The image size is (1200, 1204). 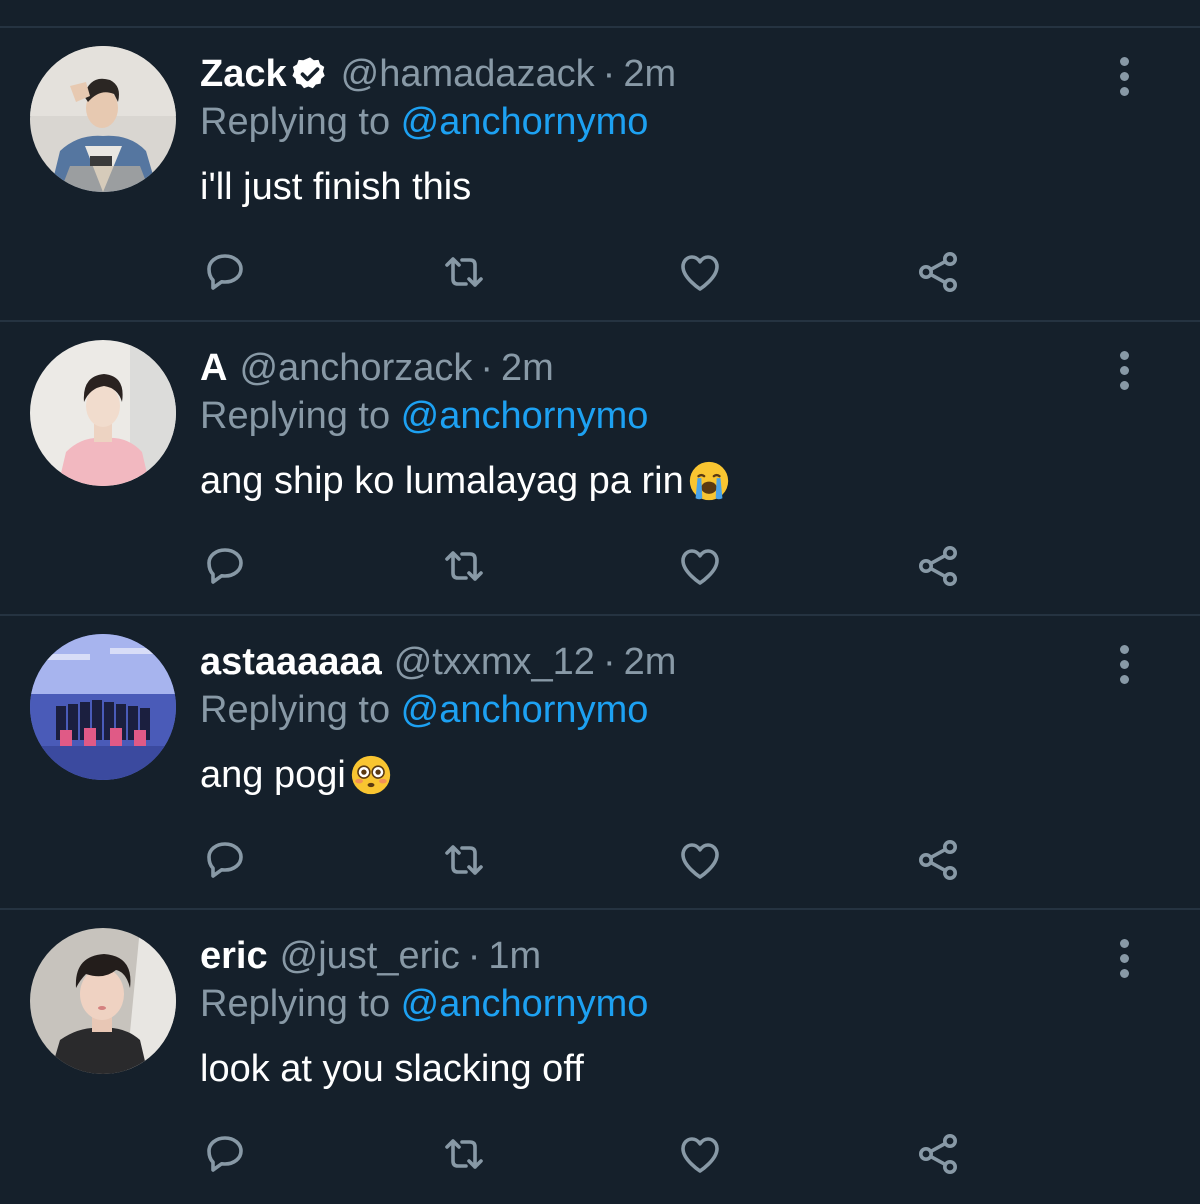 What do you see at coordinates (355, 368) in the screenshot?
I see `user-handle: @anchorzack` at bounding box center [355, 368].